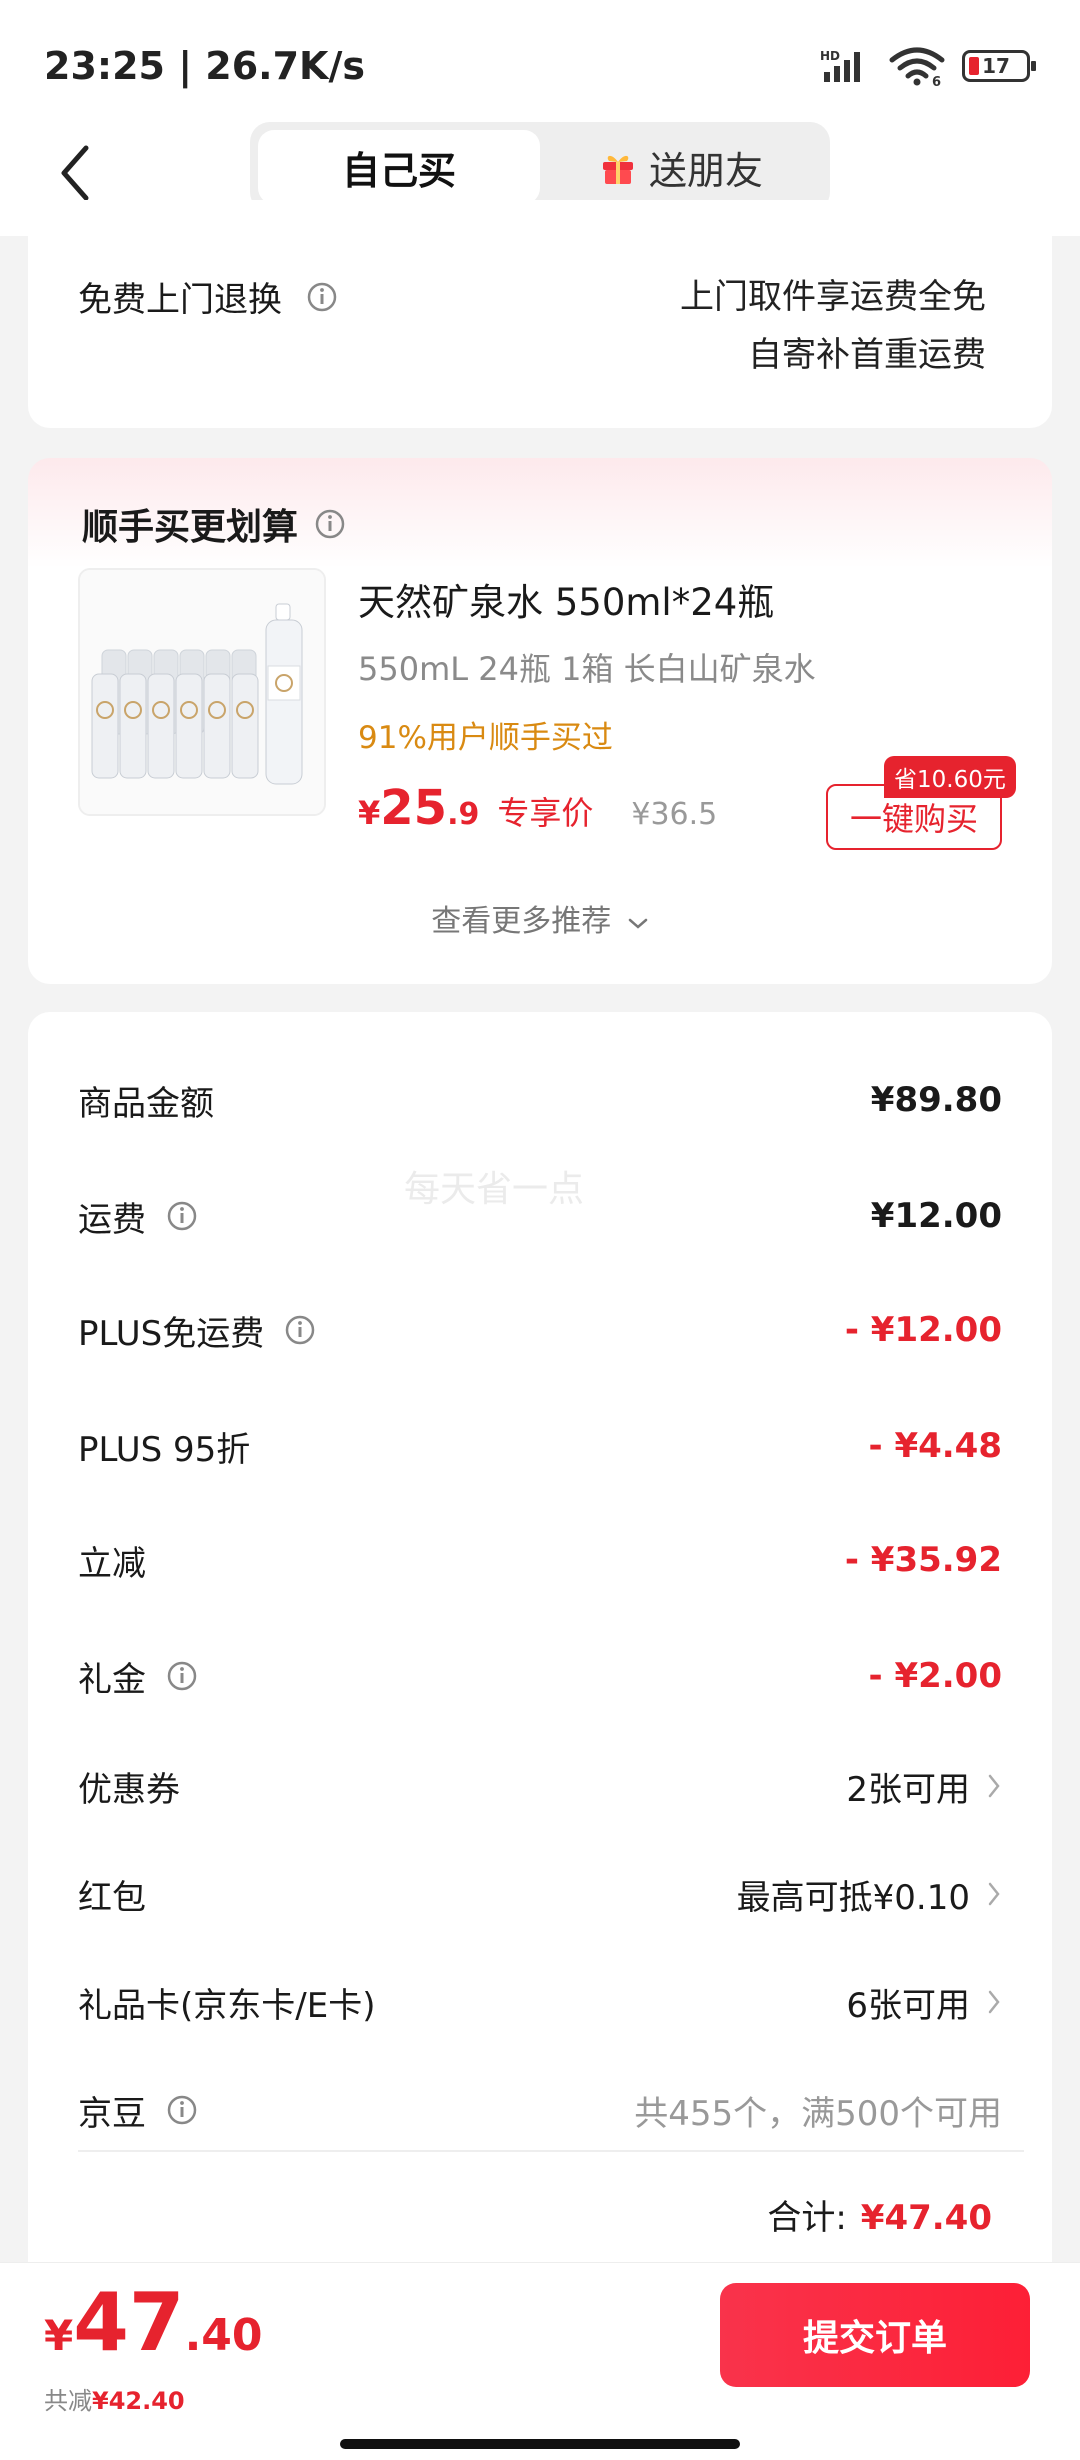  What do you see at coordinates (830, 56) in the screenshot?
I see `network-label: HD` at bounding box center [830, 56].